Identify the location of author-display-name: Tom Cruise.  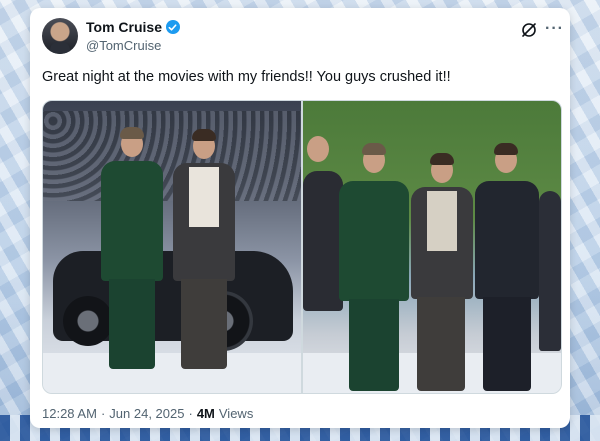
(124, 27).